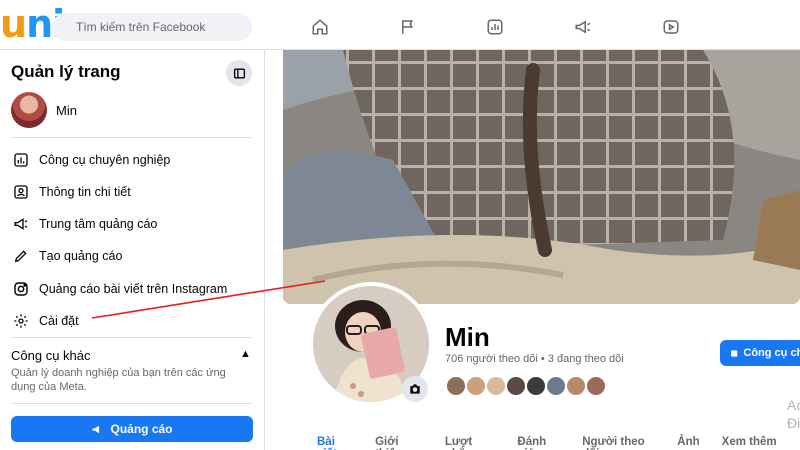 The image size is (800, 450). I want to click on sidebar-title: Quản lý trang, so click(66, 71).